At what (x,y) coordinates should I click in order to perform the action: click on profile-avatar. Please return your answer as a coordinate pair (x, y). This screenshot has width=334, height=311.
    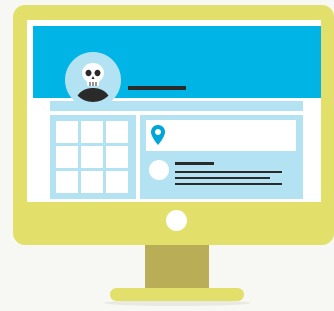
    Looking at the image, I should click on (93, 80).